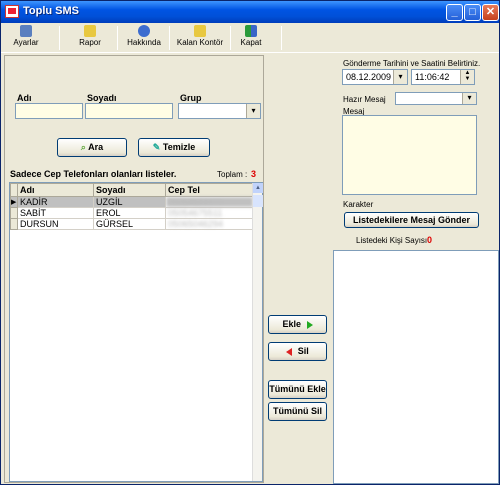 The height and width of the screenshot is (485, 500). What do you see at coordinates (26, 42) in the screenshot?
I see `tool-settings-label: Ayarlar` at bounding box center [26, 42].